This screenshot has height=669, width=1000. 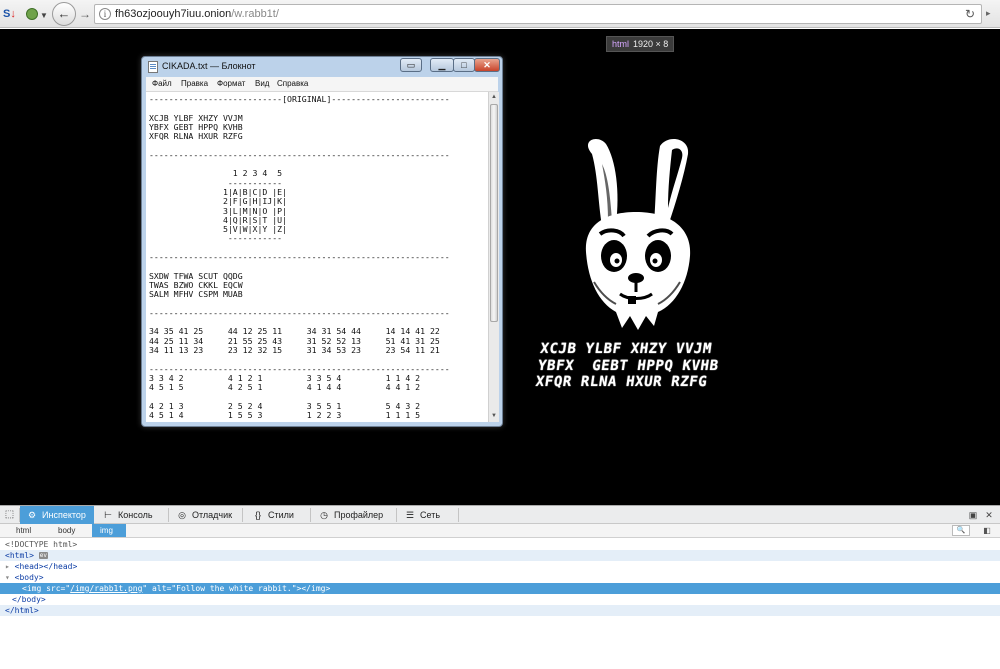 What do you see at coordinates (194, 83) in the screenshot?
I see `menu-edit: Правка` at bounding box center [194, 83].